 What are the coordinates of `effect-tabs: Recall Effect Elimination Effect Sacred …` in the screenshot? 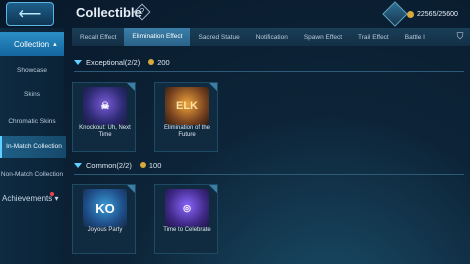 It's located at (271, 37).